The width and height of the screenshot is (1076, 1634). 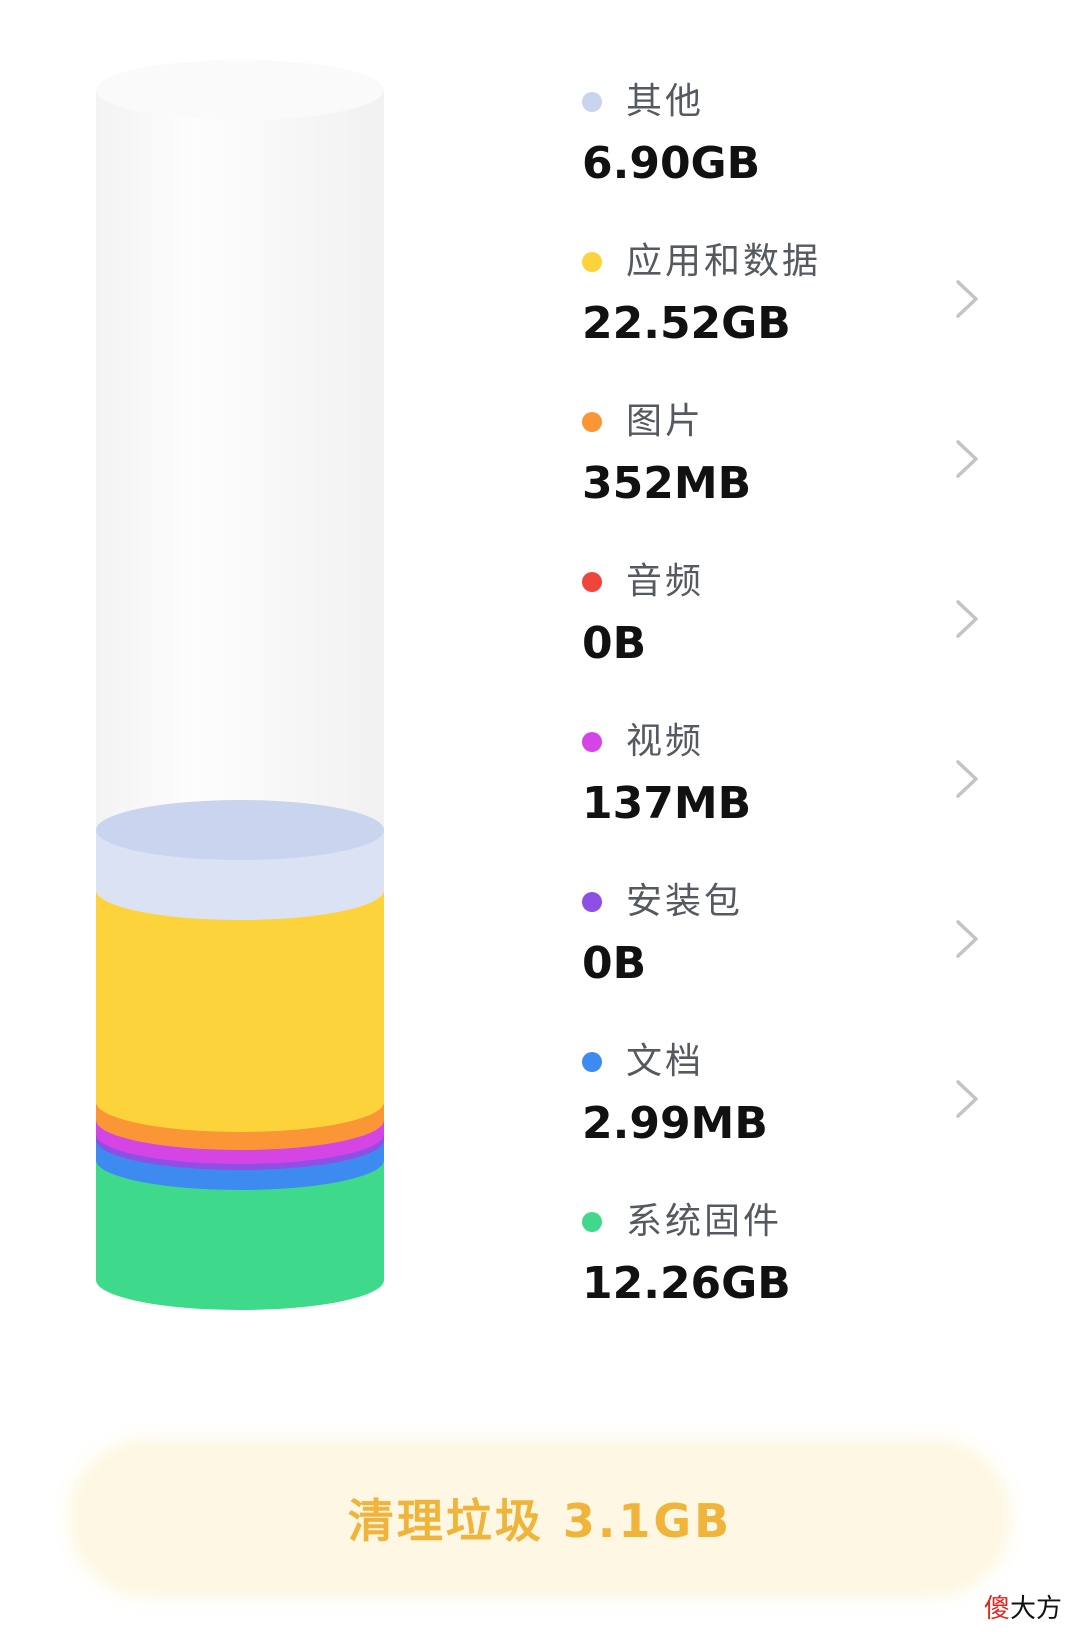 I want to click on legend-value-documents: 2.99MB, so click(x=675, y=1123).